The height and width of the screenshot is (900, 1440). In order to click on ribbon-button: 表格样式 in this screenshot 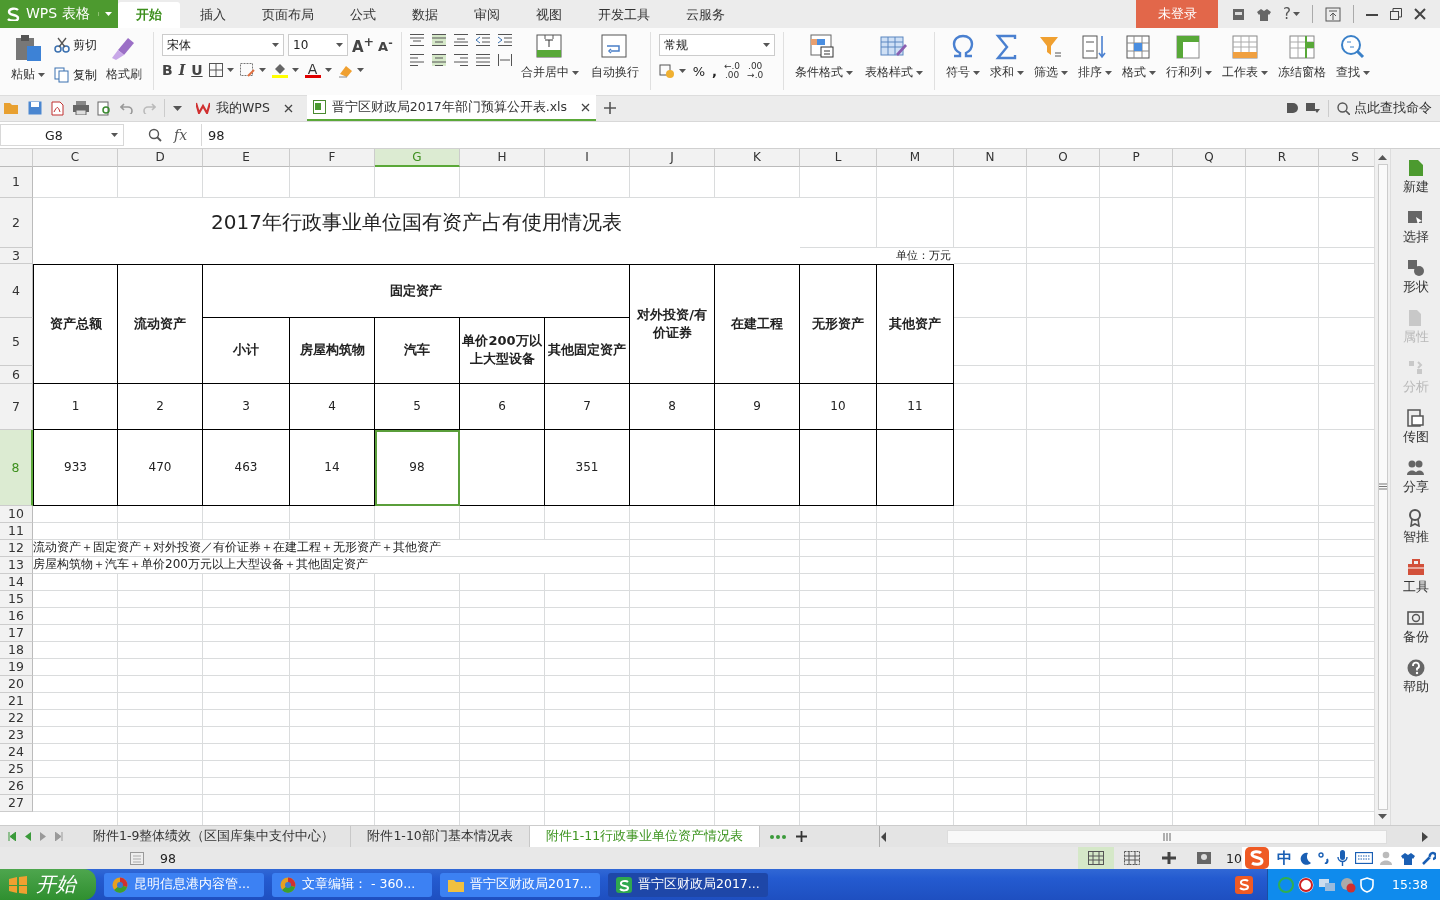, I will do `click(893, 57)`.